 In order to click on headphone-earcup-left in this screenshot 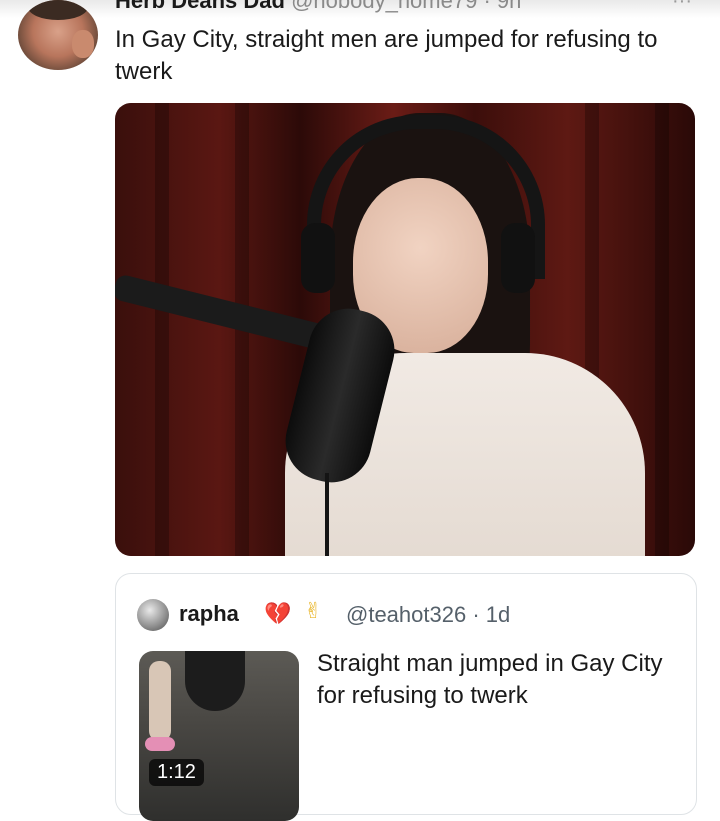, I will do `click(318, 258)`.